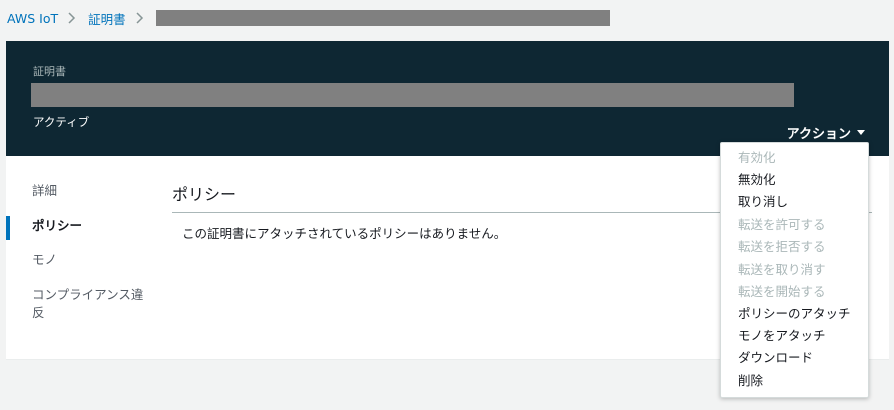  What do you see at coordinates (782, 269) in the screenshot?
I see `menu-item-cancel-transfer: 転送を取り消す` at bounding box center [782, 269].